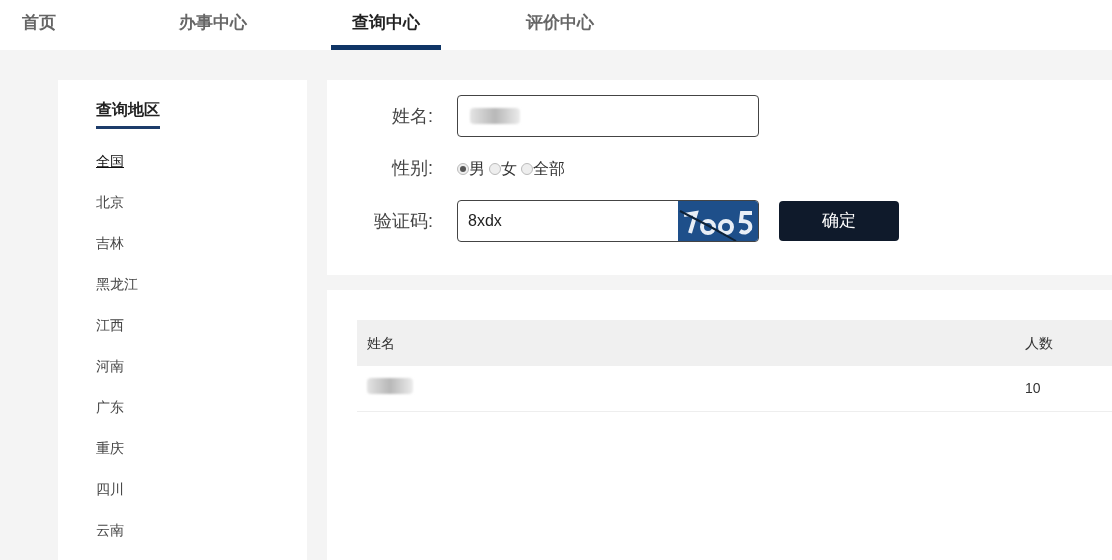 This screenshot has width=1112, height=560. Describe the element at coordinates (213, 25) in the screenshot. I see `nav-tab: 办事中心` at that location.